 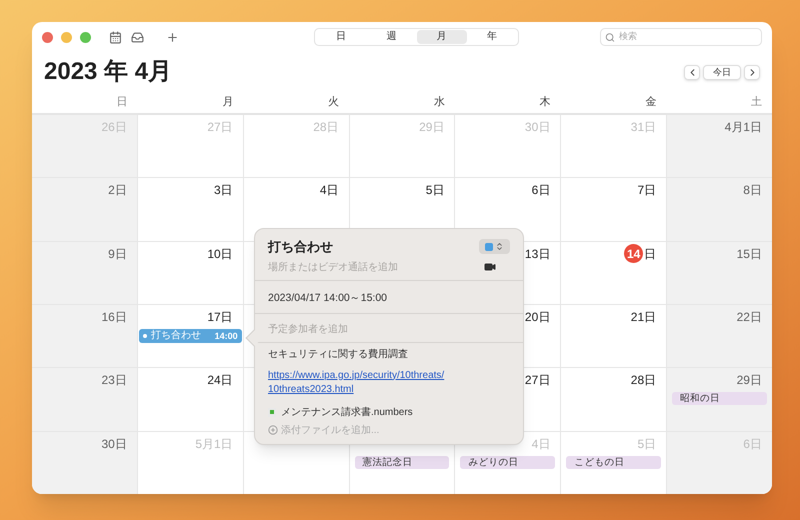 I want to click on day-number: 21日, so click(x=643, y=317).